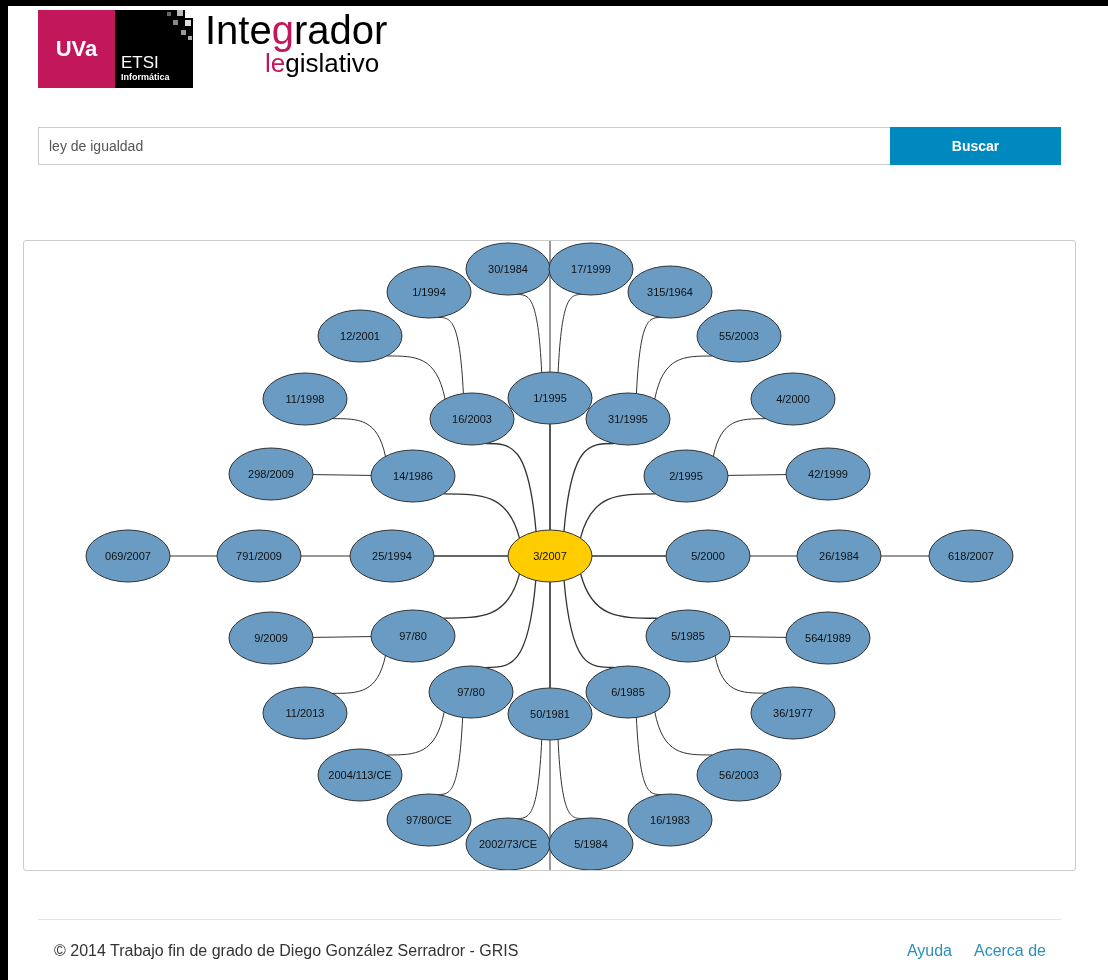 The height and width of the screenshot is (980, 1108). What do you see at coordinates (793, 399) in the screenshot?
I see `graph-node: 4/2000` at bounding box center [793, 399].